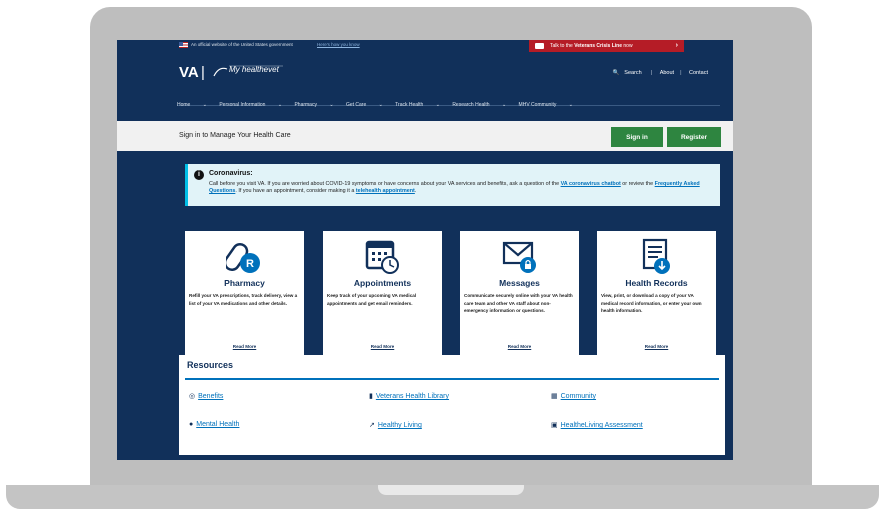 The width and height of the screenshot is (885, 510). I want to click on card-title: Appointments, so click(382, 283).